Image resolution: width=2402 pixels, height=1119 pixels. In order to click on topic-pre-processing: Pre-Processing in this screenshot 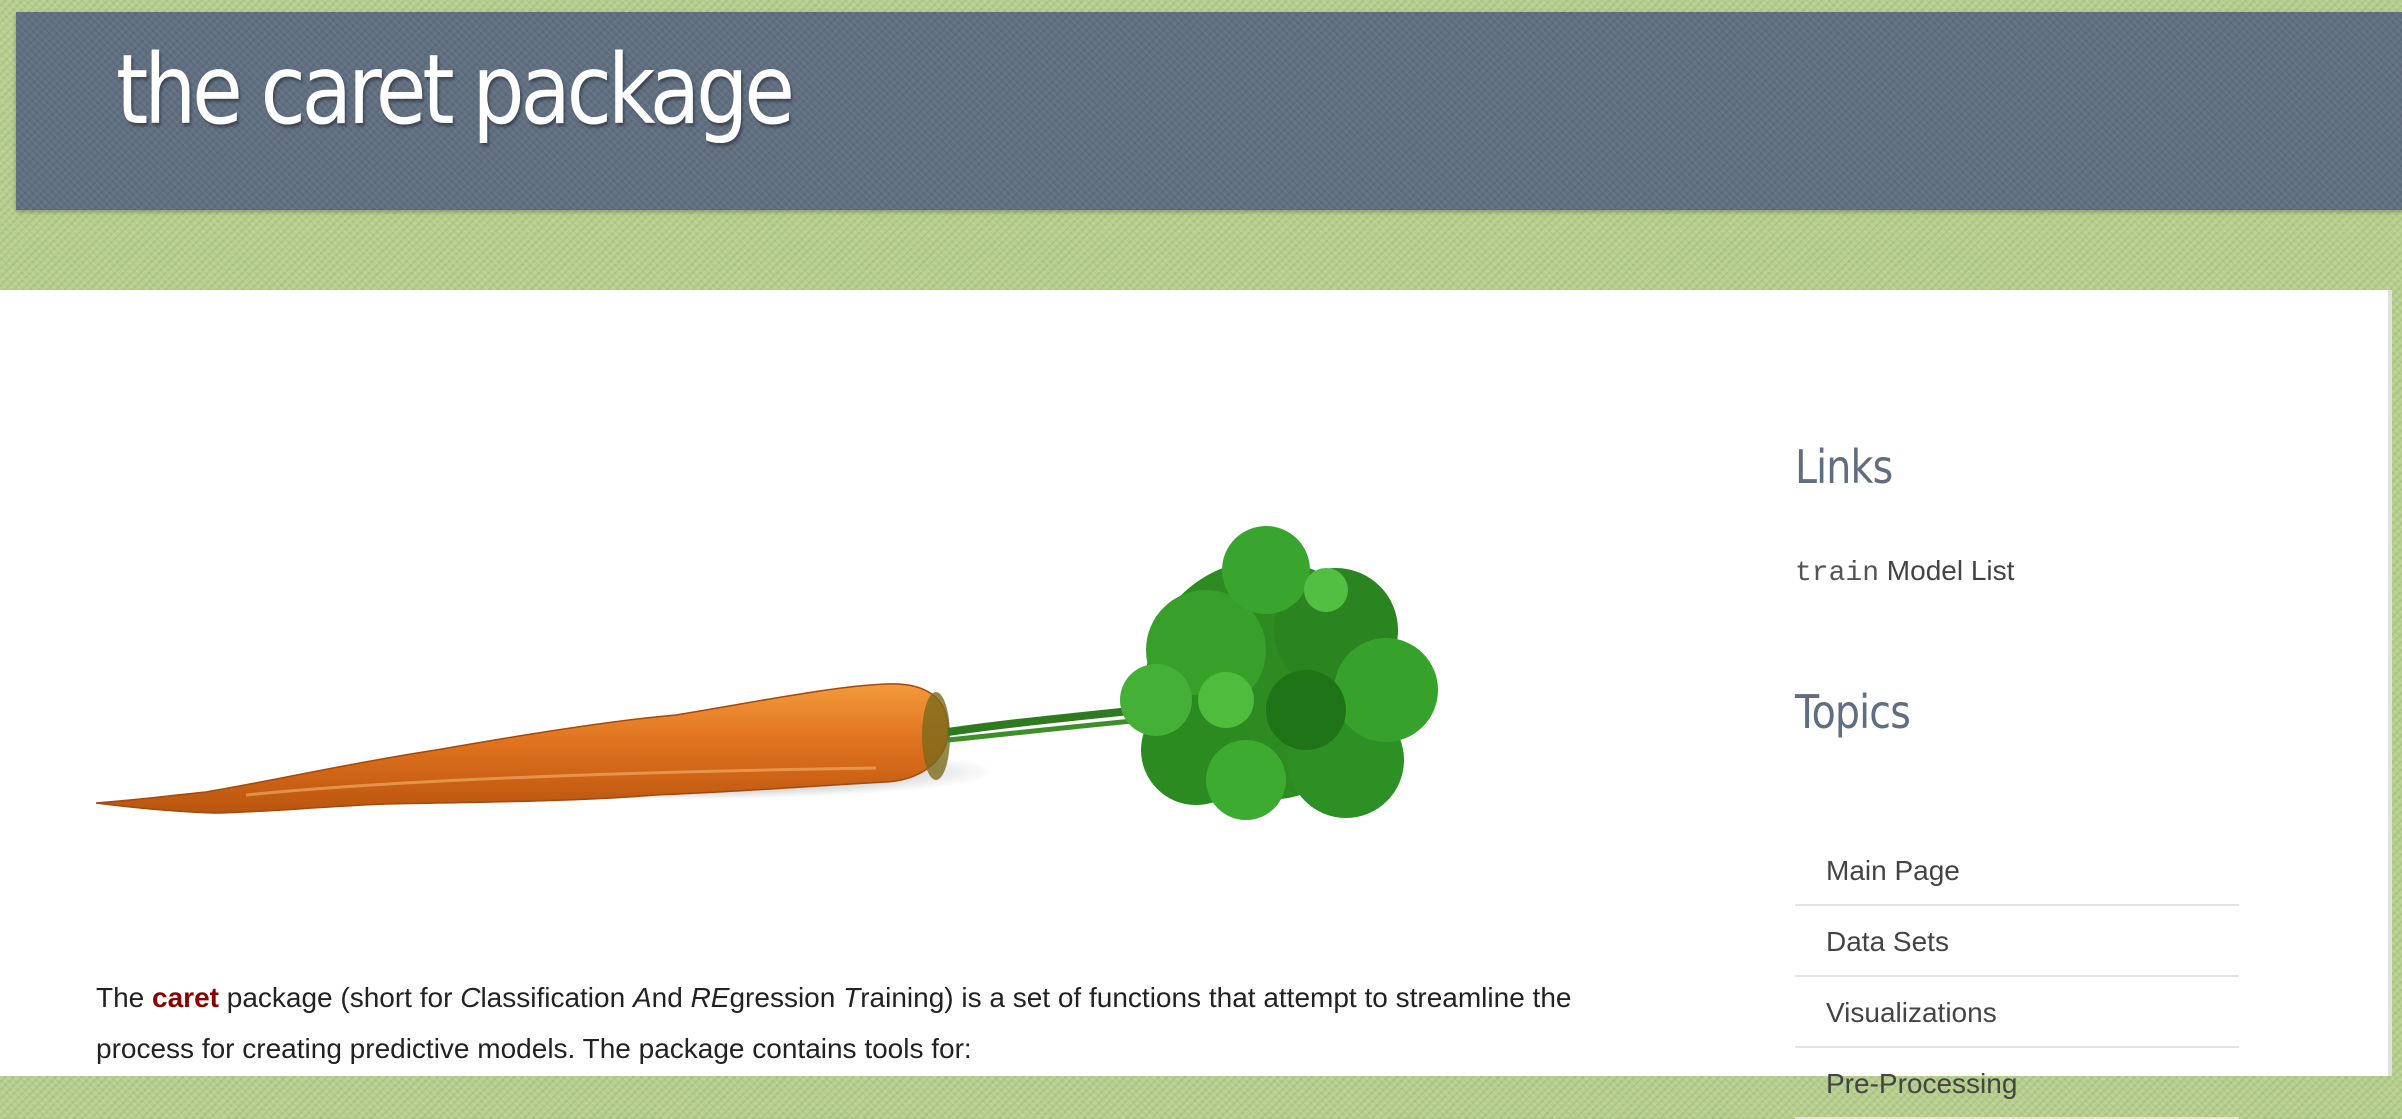, I will do `click(2017, 1083)`.